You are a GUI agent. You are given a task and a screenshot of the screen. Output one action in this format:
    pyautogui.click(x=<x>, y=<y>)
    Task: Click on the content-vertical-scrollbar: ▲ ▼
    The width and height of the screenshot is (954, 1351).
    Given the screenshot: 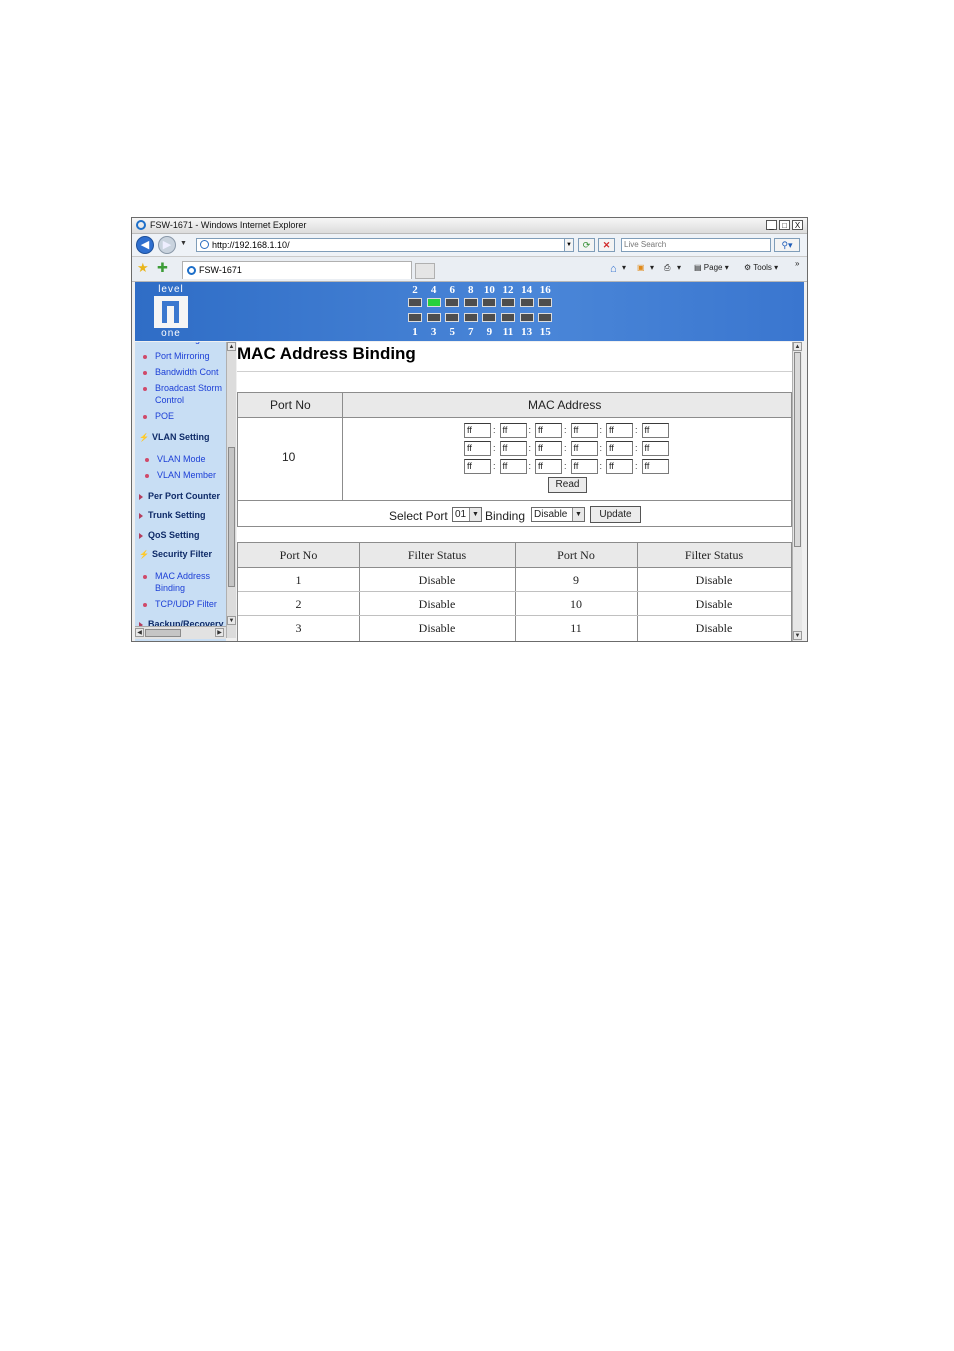 What is the action you would take?
    pyautogui.click(x=797, y=491)
    